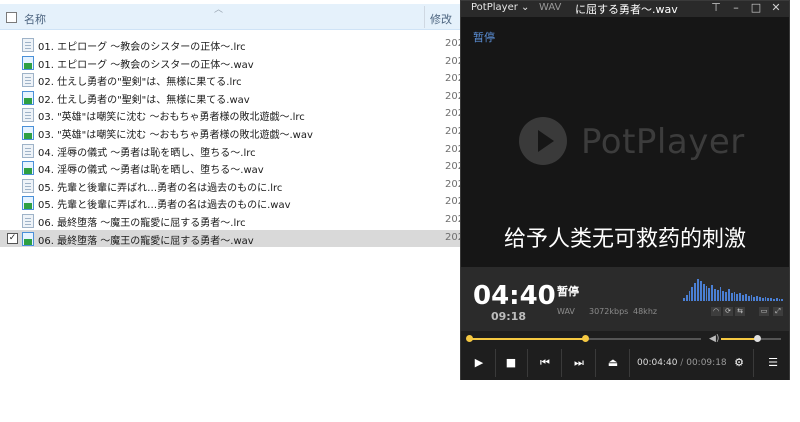  Describe the element at coordinates (706, 363) in the screenshot. I see `clock-total: 00:09:18` at that location.